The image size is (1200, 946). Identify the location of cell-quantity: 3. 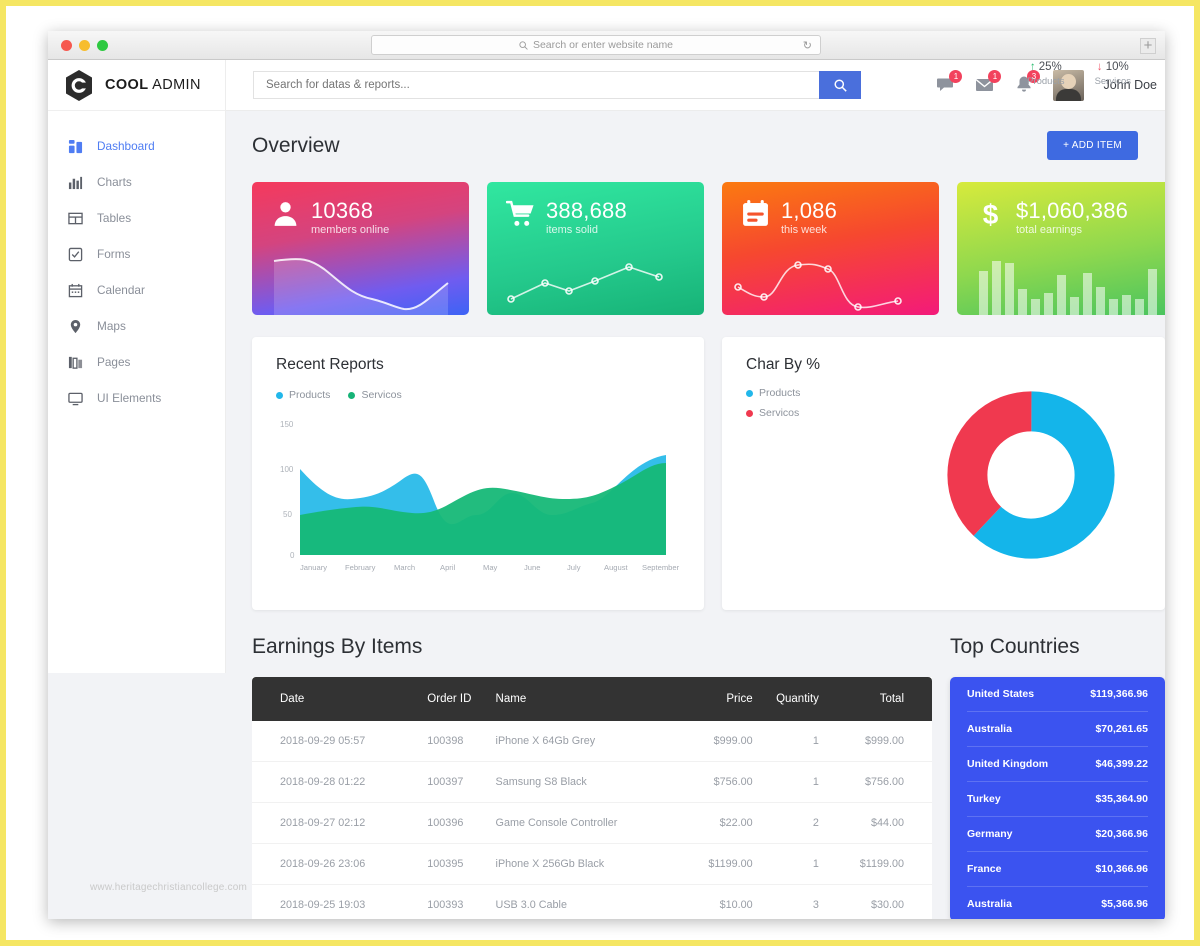
(785, 901).